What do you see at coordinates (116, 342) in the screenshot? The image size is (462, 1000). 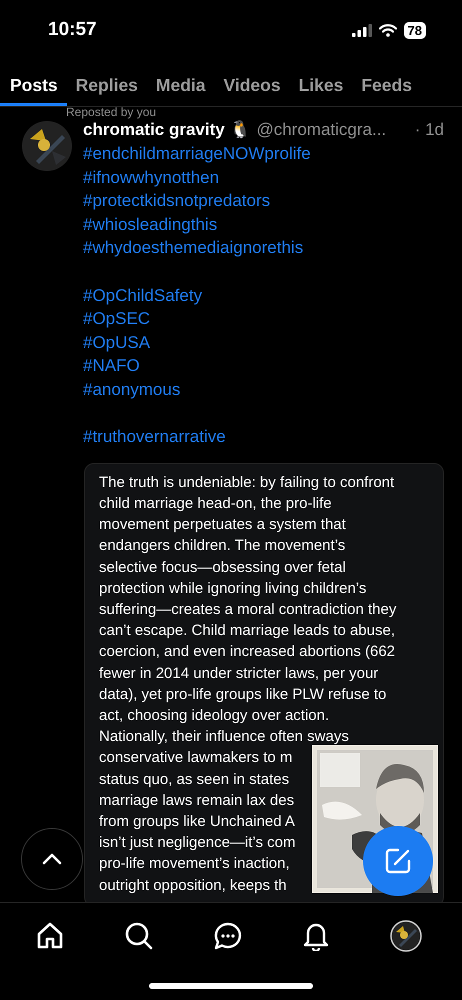 I see `hashtag-link: #OpUSA` at bounding box center [116, 342].